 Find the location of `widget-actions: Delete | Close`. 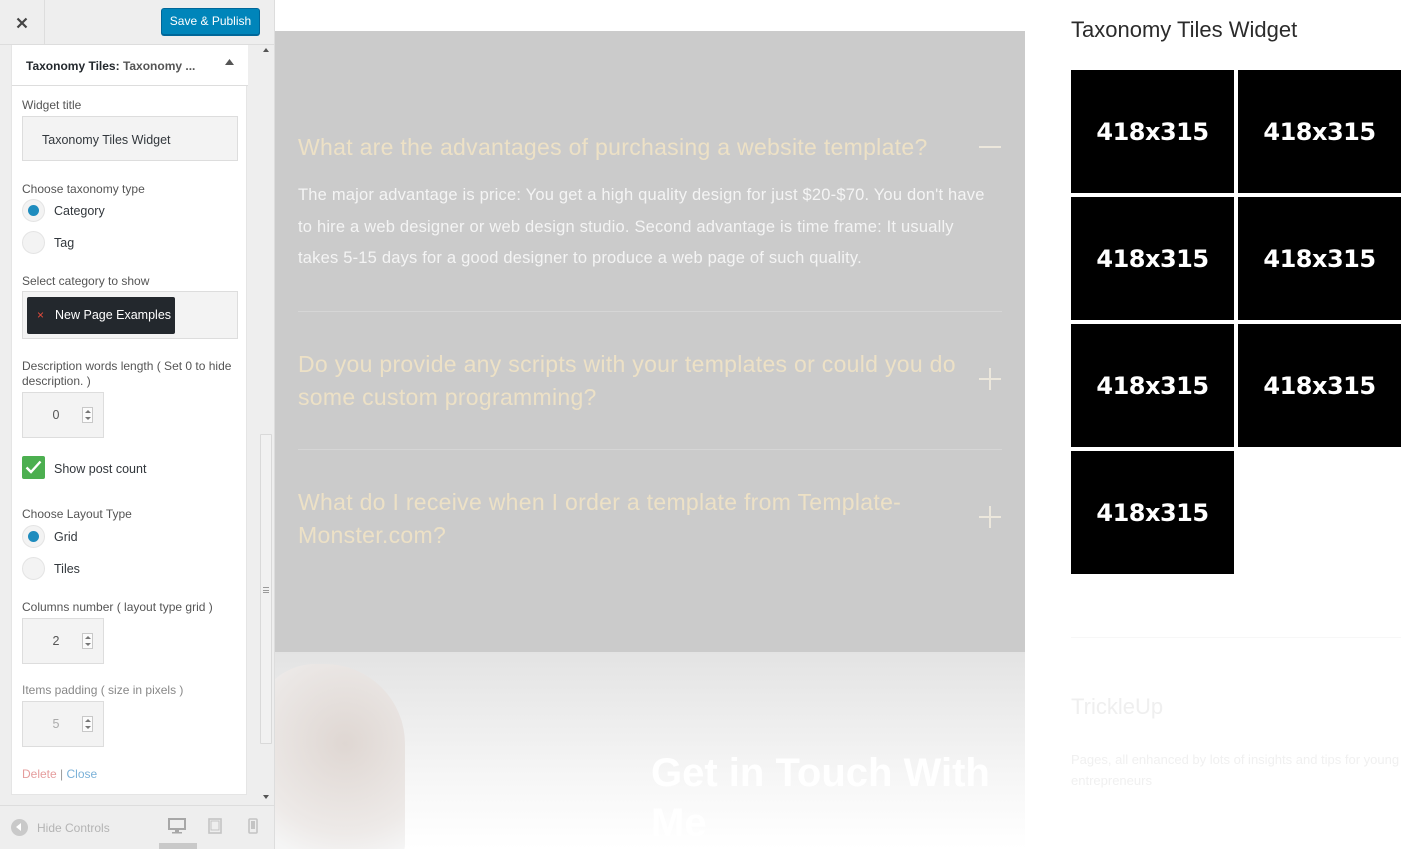

widget-actions: Delete | Close is located at coordinates (59, 774).